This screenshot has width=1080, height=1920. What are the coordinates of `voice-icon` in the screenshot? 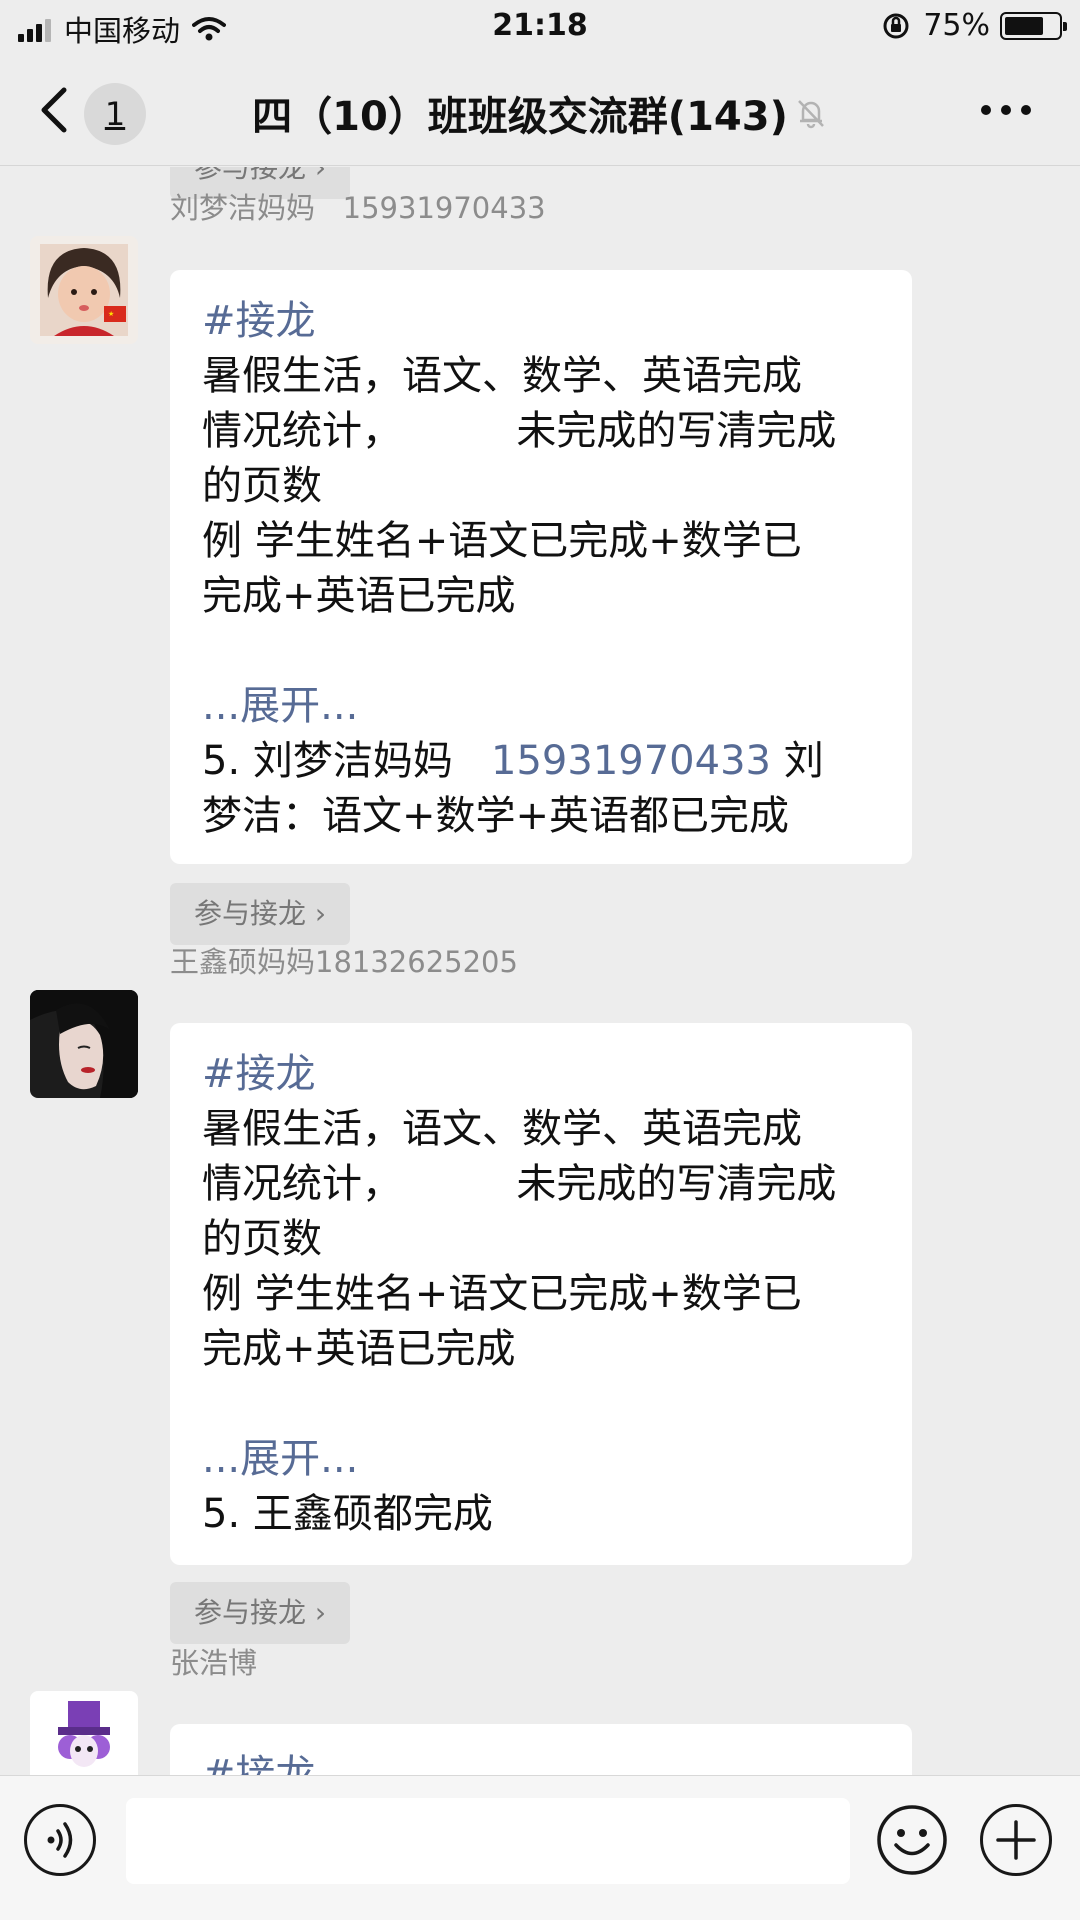 It's located at (60, 1840).